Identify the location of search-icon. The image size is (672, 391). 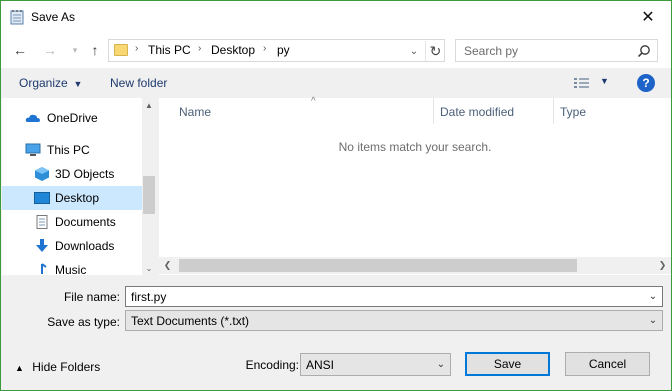
(644, 51).